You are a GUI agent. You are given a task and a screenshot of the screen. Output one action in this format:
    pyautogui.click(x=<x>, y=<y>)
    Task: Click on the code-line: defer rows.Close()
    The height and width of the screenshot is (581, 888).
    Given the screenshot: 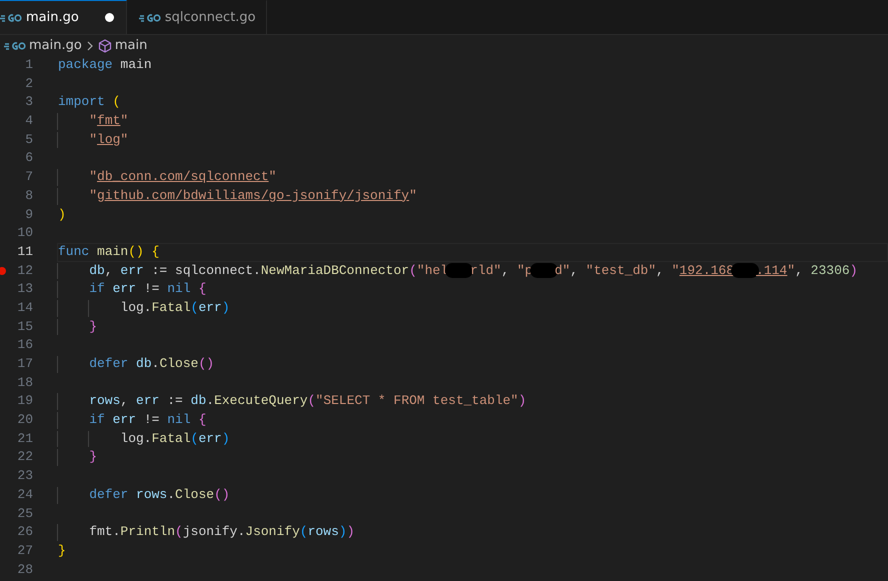 What is the action you would take?
    pyautogui.click(x=472, y=495)
    